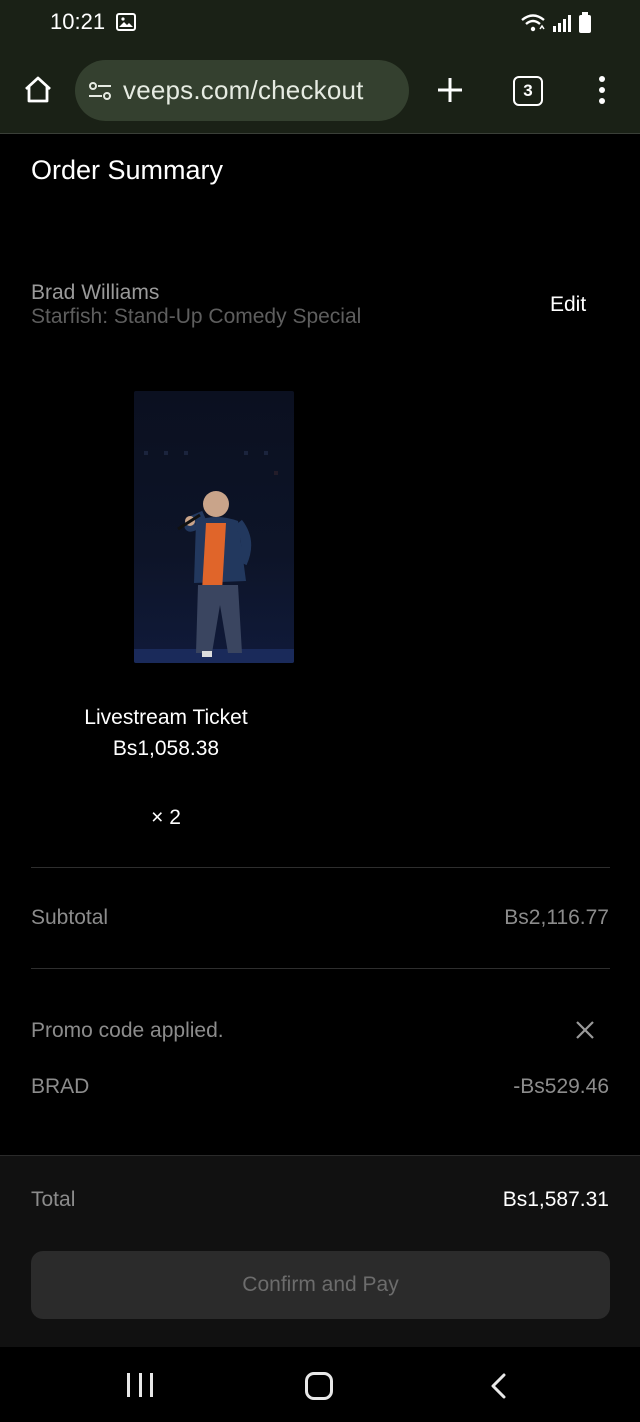 Image resolution: width=640 pixels, height=1422 pixels. I want to click on system-navigation-bar, so click(320, 1384).